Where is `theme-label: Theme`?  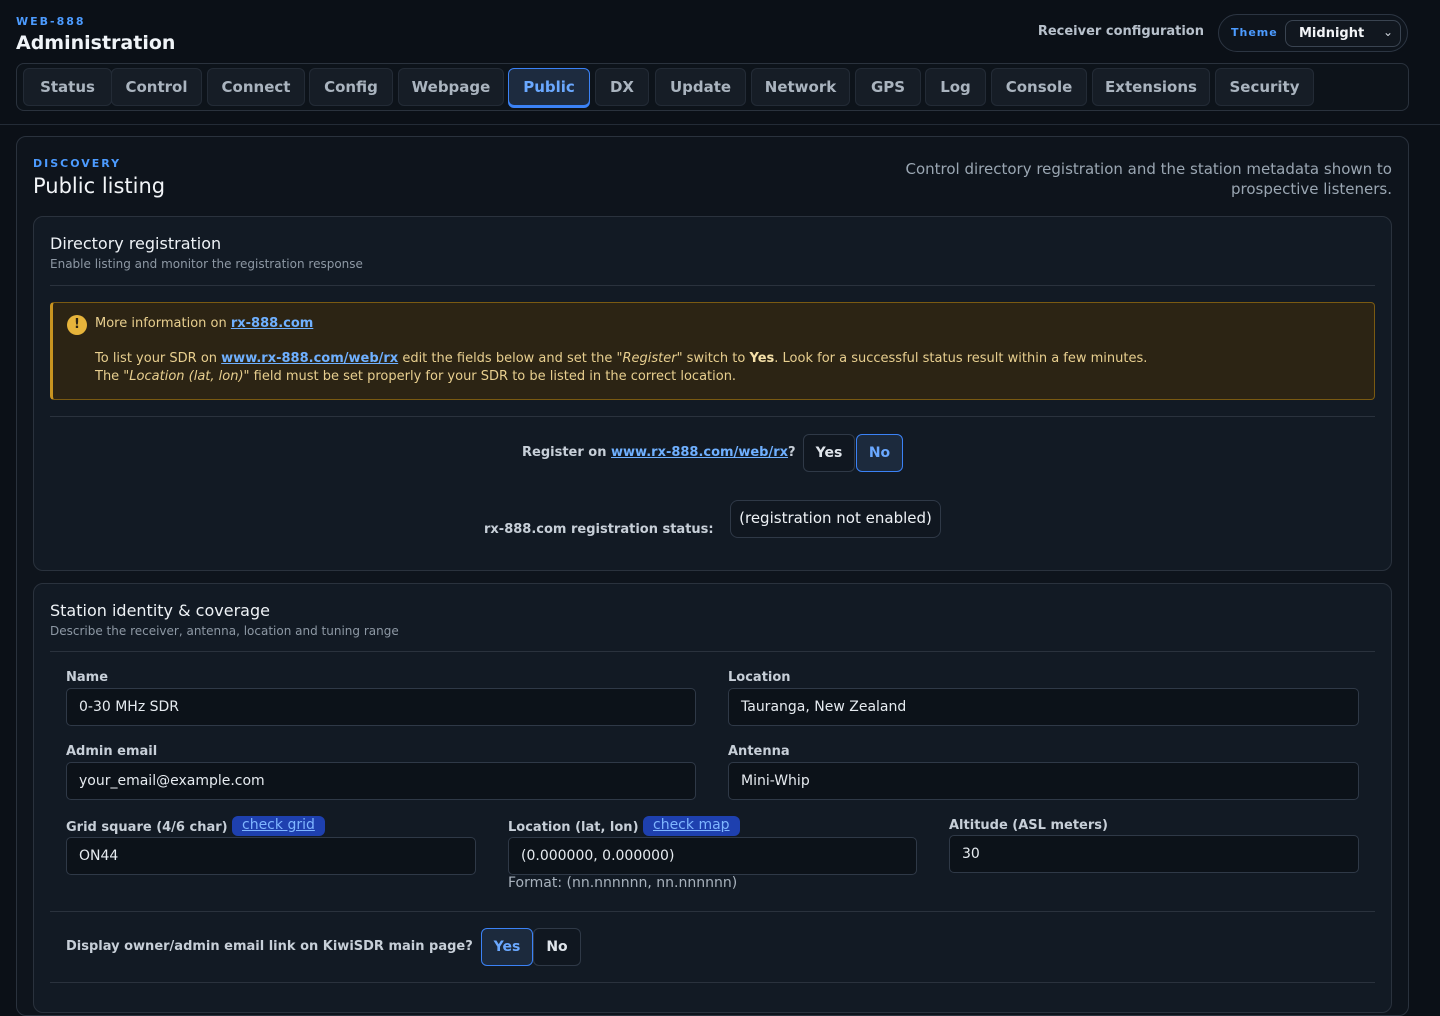 theme-label: Theme is located at coordinates (1254, 32).